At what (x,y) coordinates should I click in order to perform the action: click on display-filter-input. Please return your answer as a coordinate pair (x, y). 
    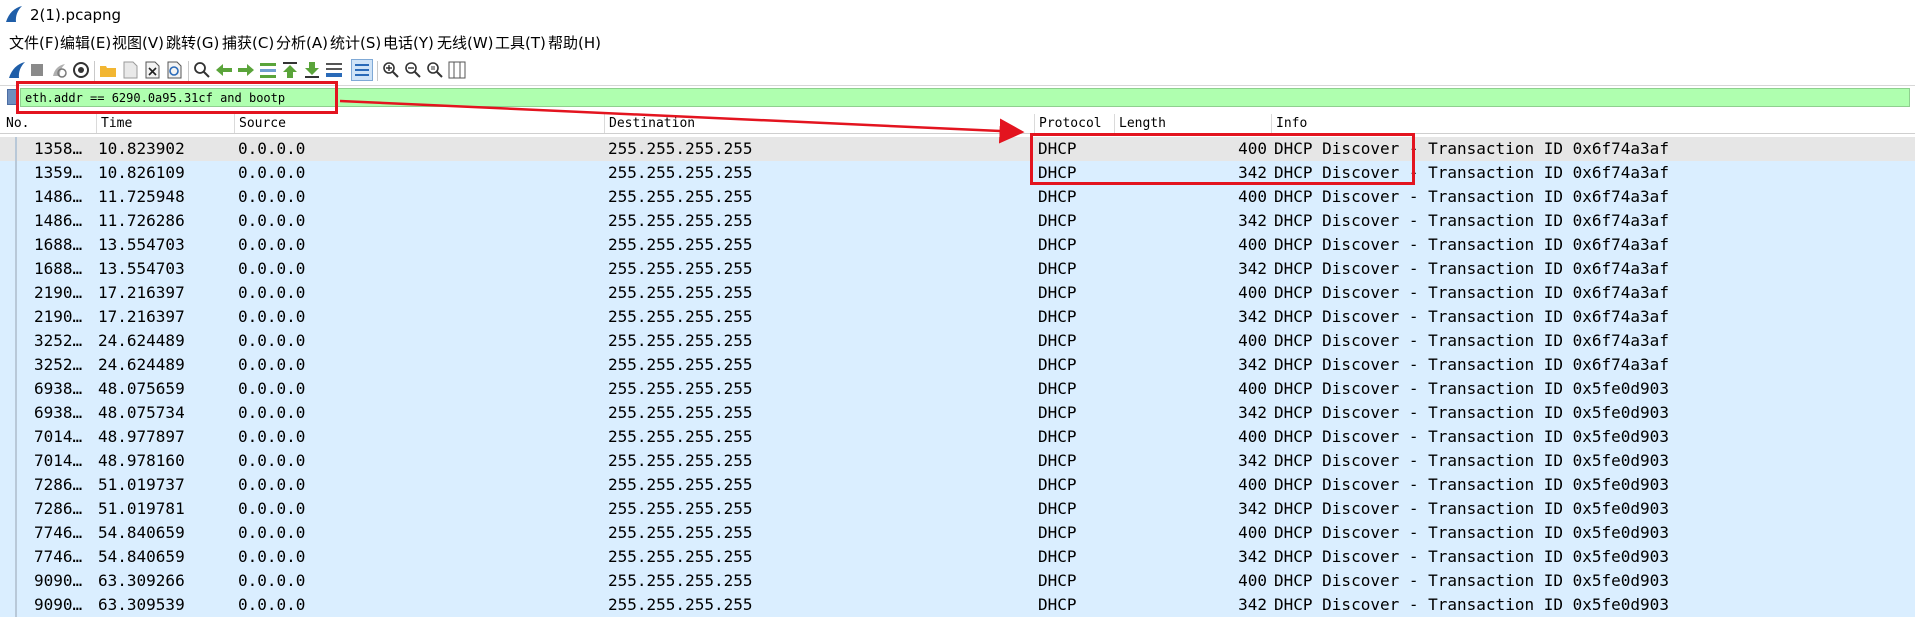
    Looking at the image, I should click on (965, 97).